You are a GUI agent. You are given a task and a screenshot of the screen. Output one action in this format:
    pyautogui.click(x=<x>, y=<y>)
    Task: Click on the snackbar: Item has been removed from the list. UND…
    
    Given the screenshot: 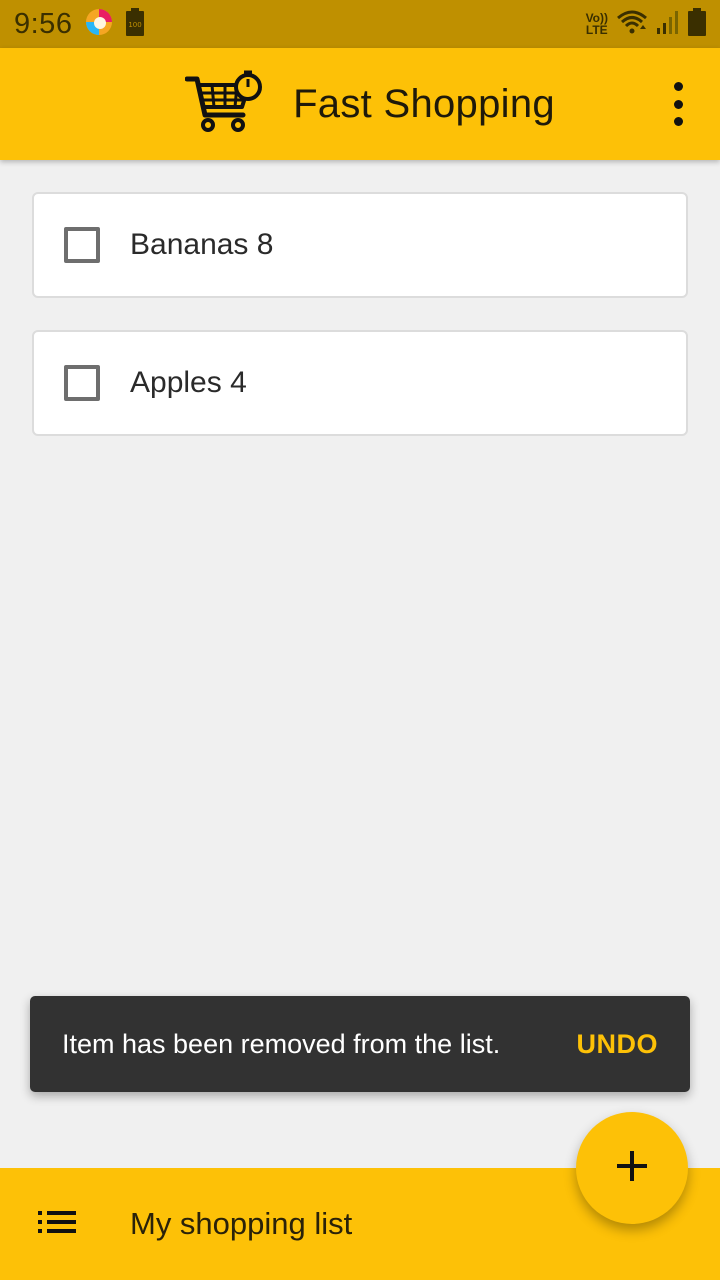 What is the action you would take?
    pyautogui.click(x=360, y=1044)
    